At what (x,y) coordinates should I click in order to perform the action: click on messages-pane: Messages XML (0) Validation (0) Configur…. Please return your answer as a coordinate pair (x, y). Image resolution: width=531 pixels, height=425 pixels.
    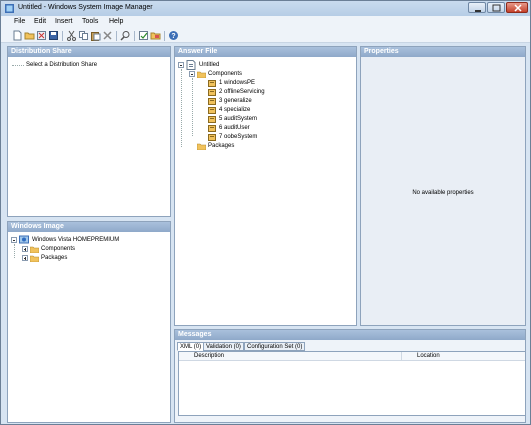
    Looking at the image, I should click on (350, 376).